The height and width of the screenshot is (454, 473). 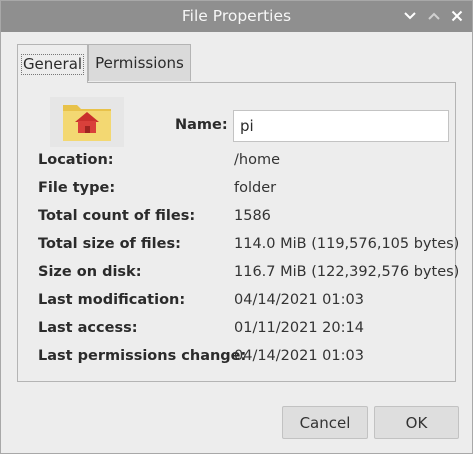 What do you see at coordinates (109, 244) in the screenshot?
I see `total-size-label: Total size of files:` at bounding box center [109, 244].